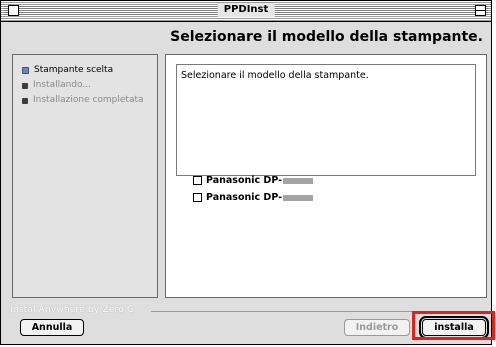 This screenshot has height=347, width=496. I want to click on step-label: Stampante scelta, so click(74, 70).